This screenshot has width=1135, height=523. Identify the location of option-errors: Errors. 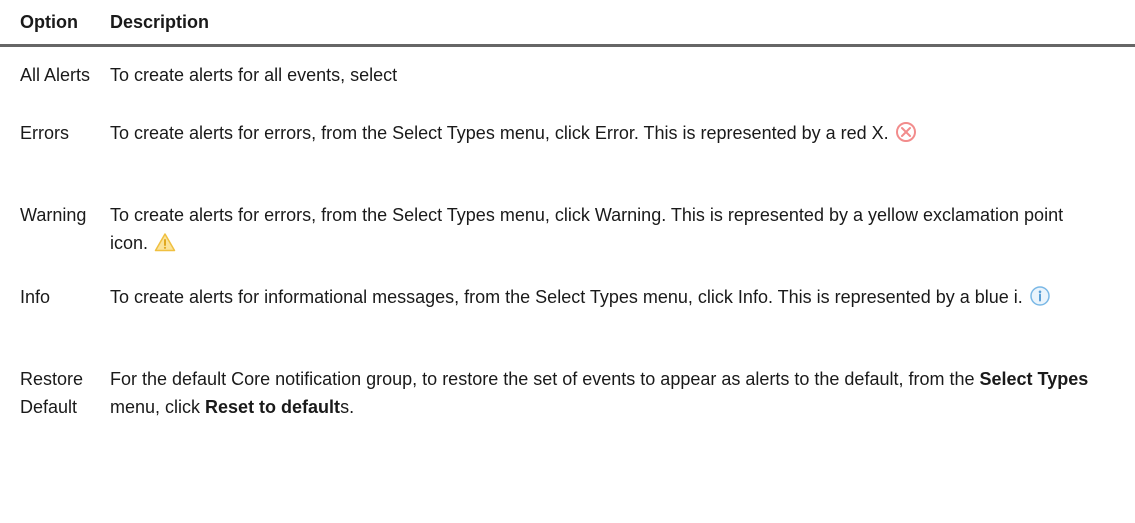
(44, 133).